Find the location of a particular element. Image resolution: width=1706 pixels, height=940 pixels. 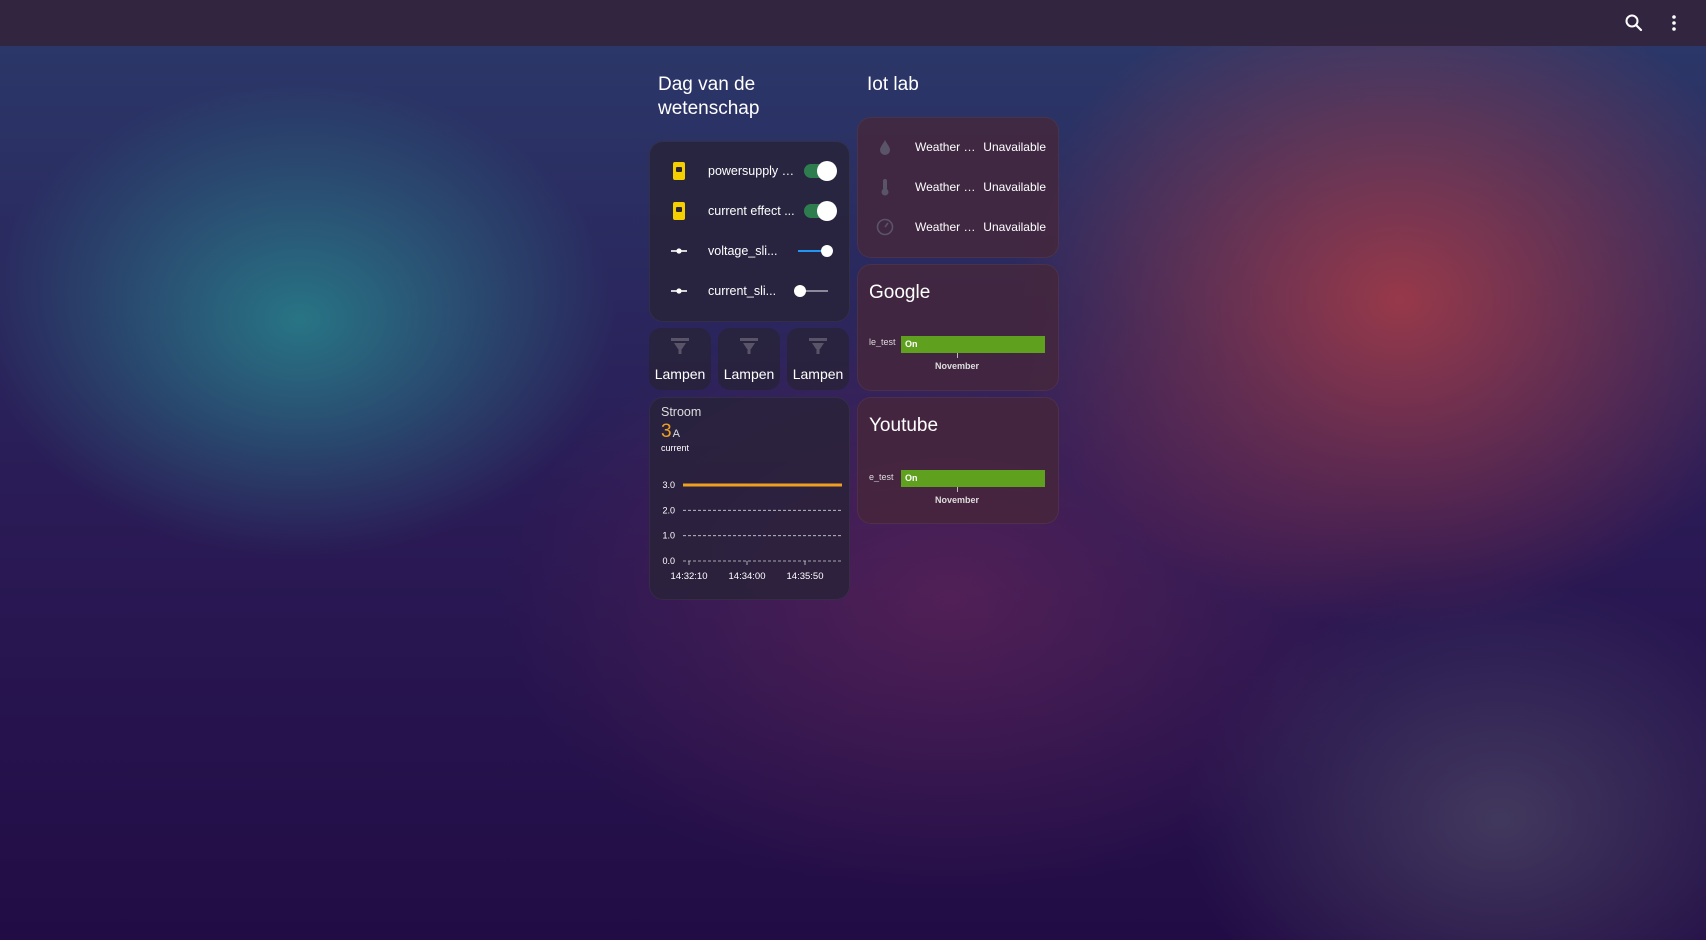

google-timeline-card: Google le_test On November is located at coordinates (958, 327).